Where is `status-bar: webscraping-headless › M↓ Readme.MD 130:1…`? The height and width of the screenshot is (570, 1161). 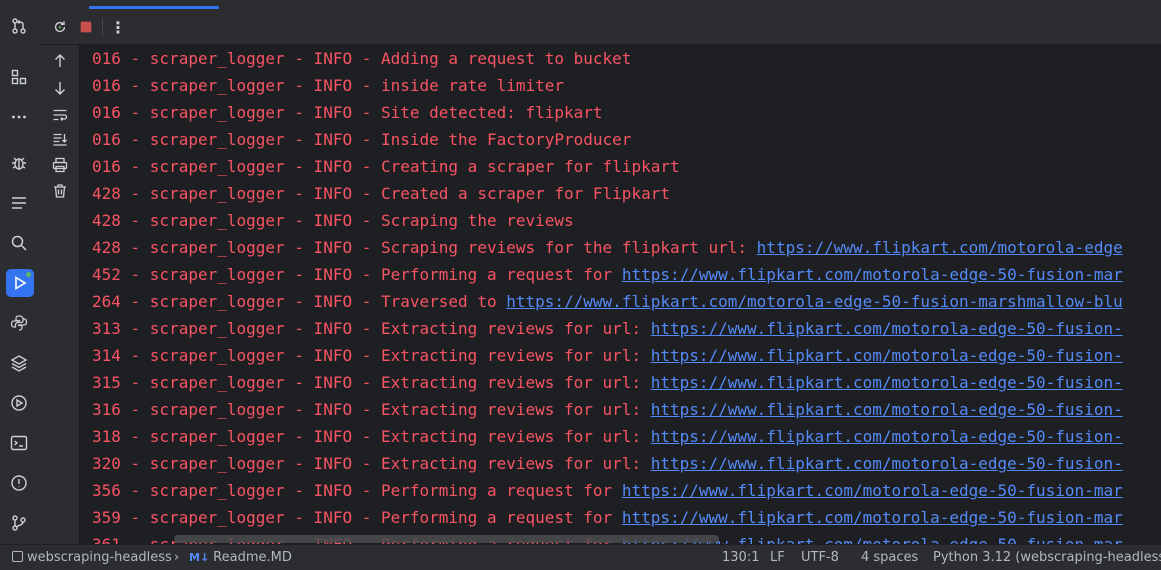
status-bar: webscraping-headless › M↓ Readme.MD 130:1… is located at coordinates (580, 557).